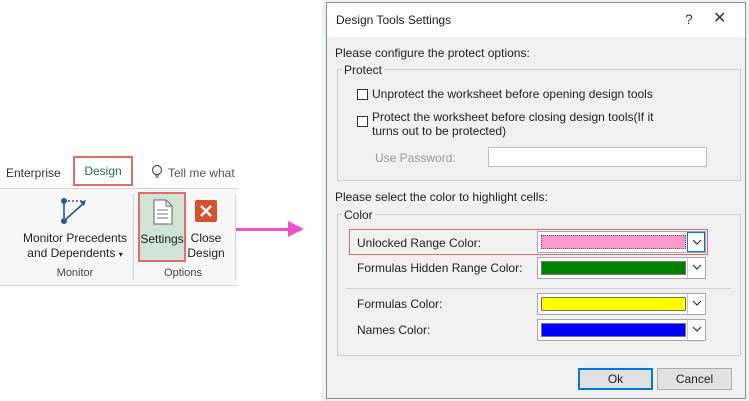 The height and width of the screenshot is (401, 749). I want to click on pointer-arrow-line, so click(263, 229).